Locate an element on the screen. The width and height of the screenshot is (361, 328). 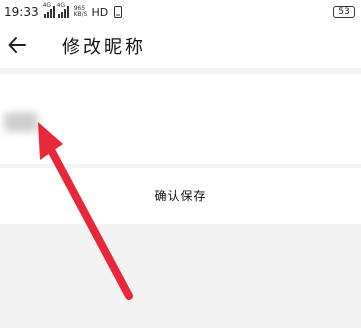
network-speed-unit: KB/S is located at coordinates (80, 14).